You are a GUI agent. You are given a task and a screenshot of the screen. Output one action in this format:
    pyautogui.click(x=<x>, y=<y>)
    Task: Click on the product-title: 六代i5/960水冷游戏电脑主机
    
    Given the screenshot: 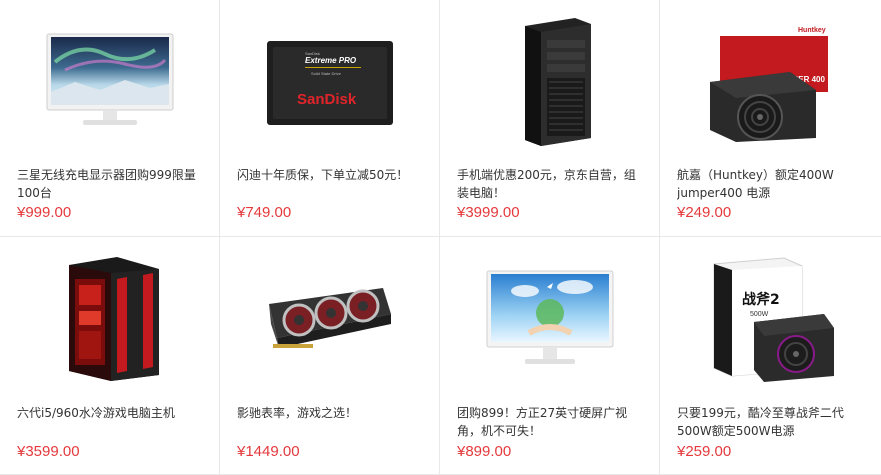 What is the action you would take?
    pyautogui.click(x=110, y=413)
    